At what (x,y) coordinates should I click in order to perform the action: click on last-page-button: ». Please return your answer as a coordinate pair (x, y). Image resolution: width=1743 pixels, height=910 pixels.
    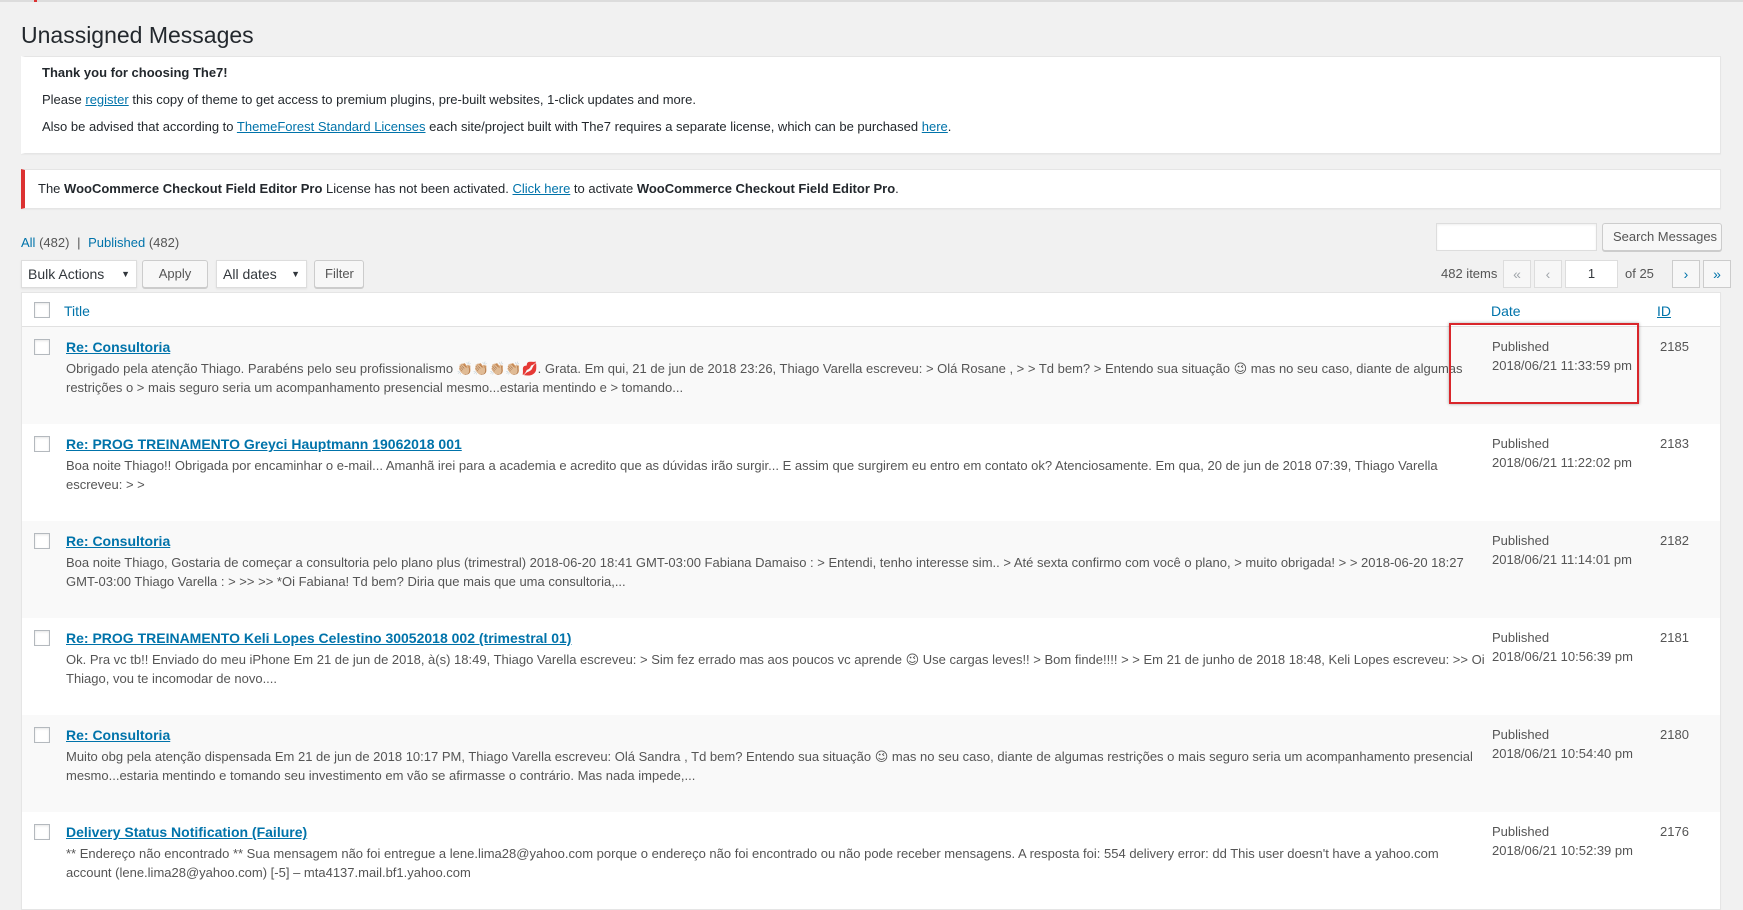
    Looking at the image, I should click on (1717, 274).